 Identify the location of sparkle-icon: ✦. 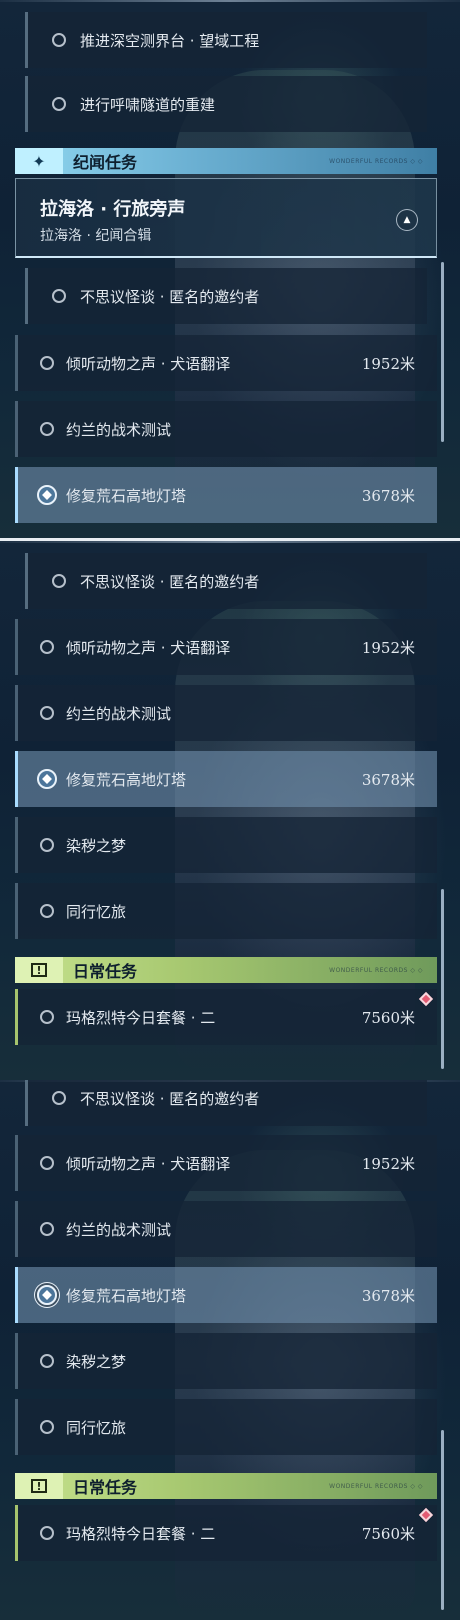
(39, 161).